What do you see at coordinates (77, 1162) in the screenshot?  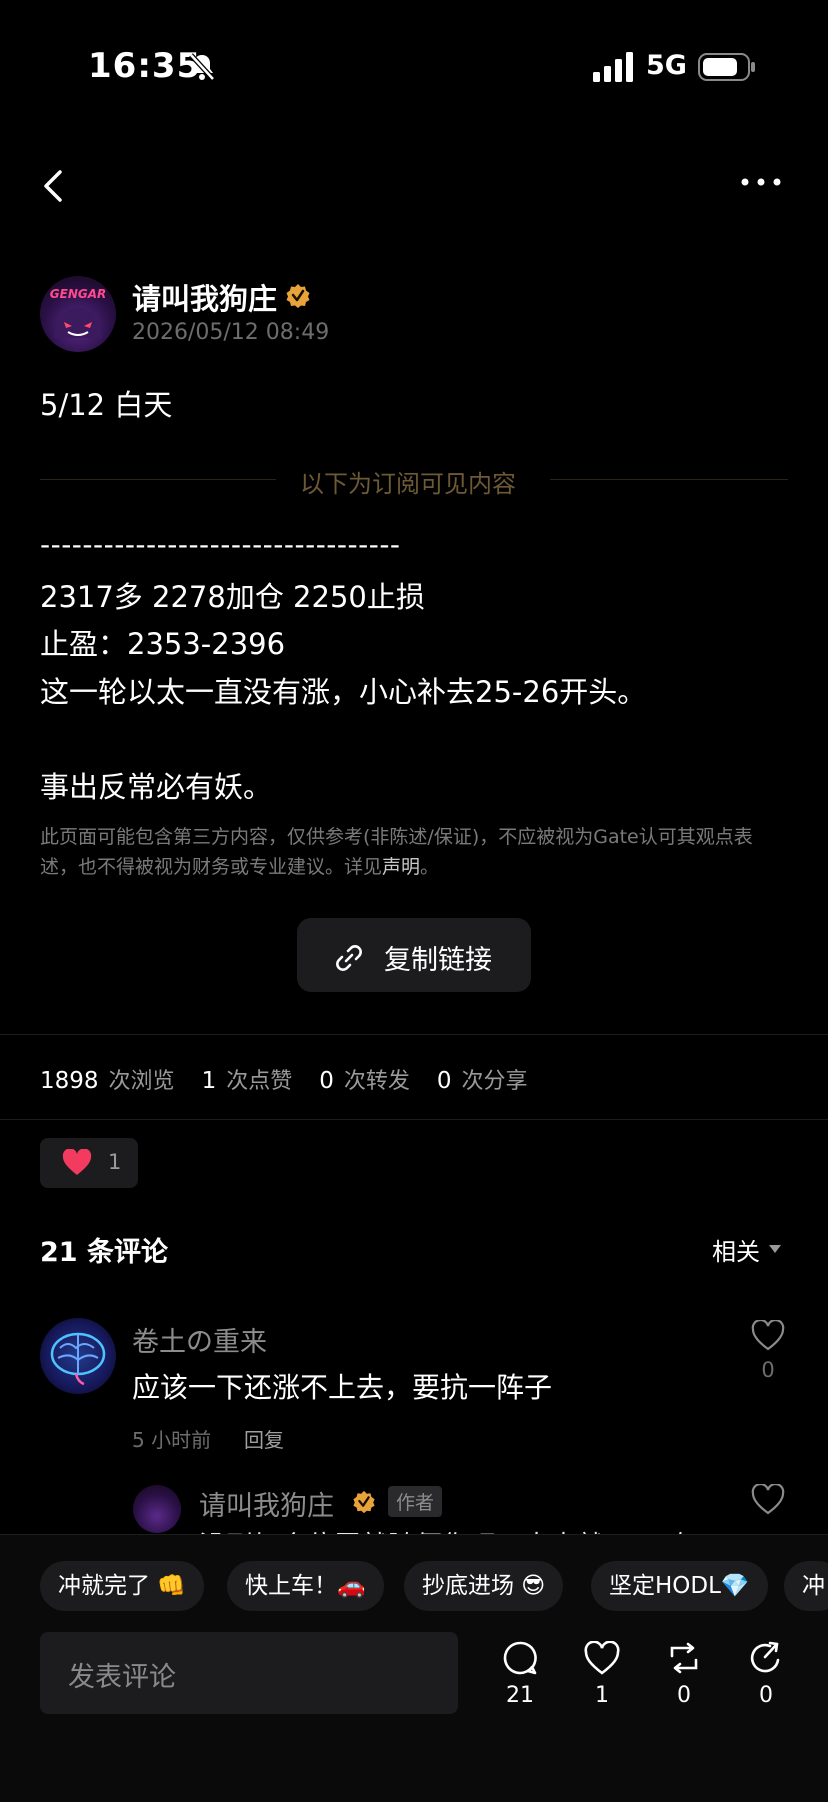 I see `heart-filled-icon` at bounding box center [77, 1162].